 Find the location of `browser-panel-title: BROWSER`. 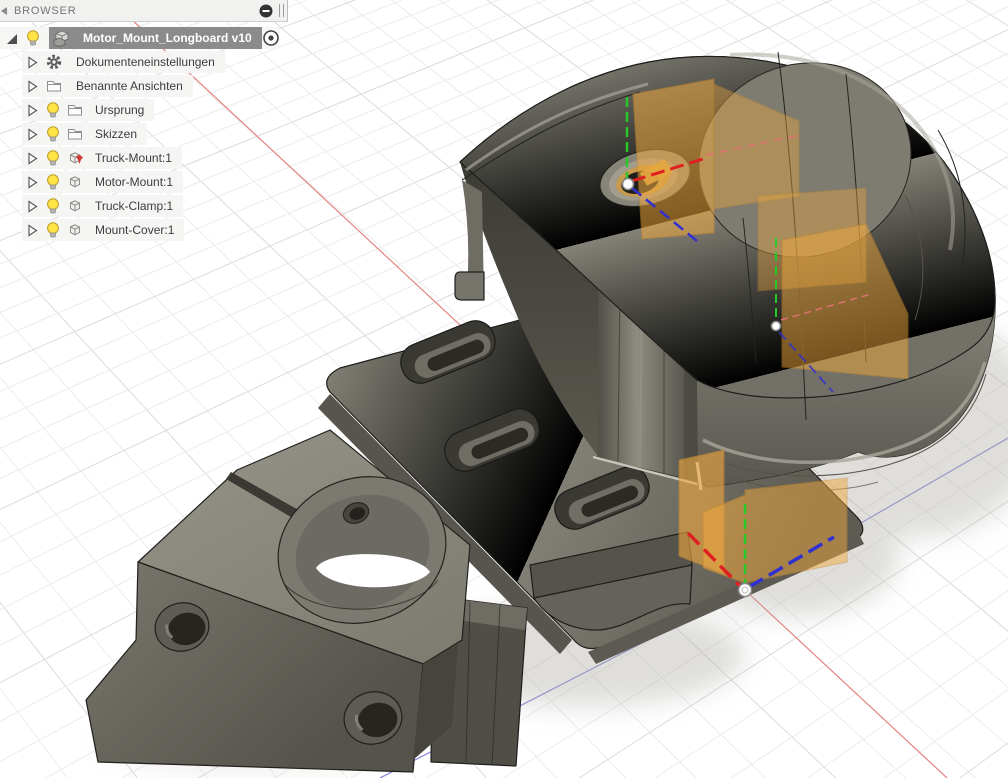

browser-panel-title: BROWSER is located at coordinates (45, 10).